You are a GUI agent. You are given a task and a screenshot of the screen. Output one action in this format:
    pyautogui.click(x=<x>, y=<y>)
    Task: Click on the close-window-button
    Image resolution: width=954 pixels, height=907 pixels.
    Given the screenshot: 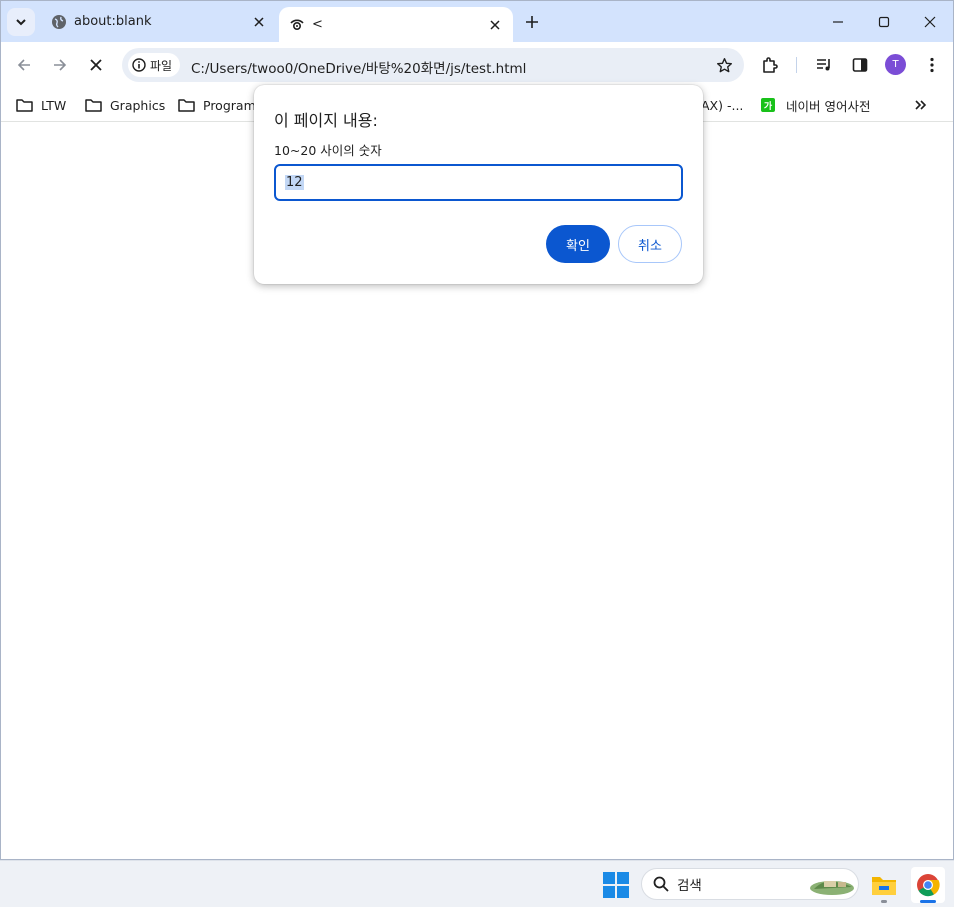 What is the action you would take?
    pyautogui.click(x=930, y=21)
    